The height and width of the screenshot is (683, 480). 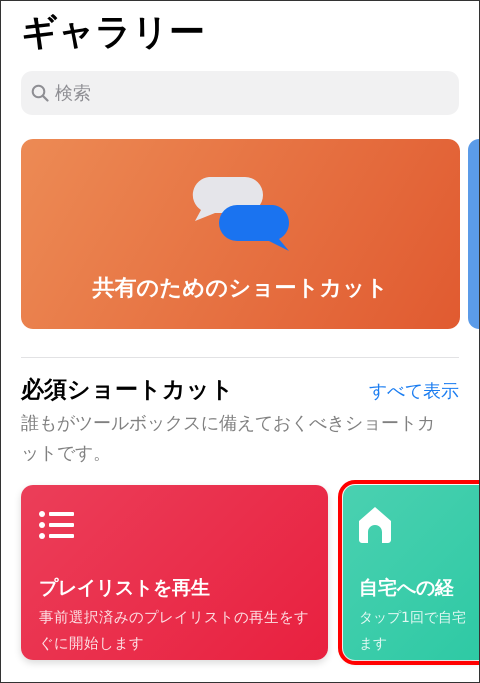 What do you see at coordinates (413, 631) in the screenshot?
I see `shortcut-description: タップ1回で自宅ます` at bounding box center [413, 631].